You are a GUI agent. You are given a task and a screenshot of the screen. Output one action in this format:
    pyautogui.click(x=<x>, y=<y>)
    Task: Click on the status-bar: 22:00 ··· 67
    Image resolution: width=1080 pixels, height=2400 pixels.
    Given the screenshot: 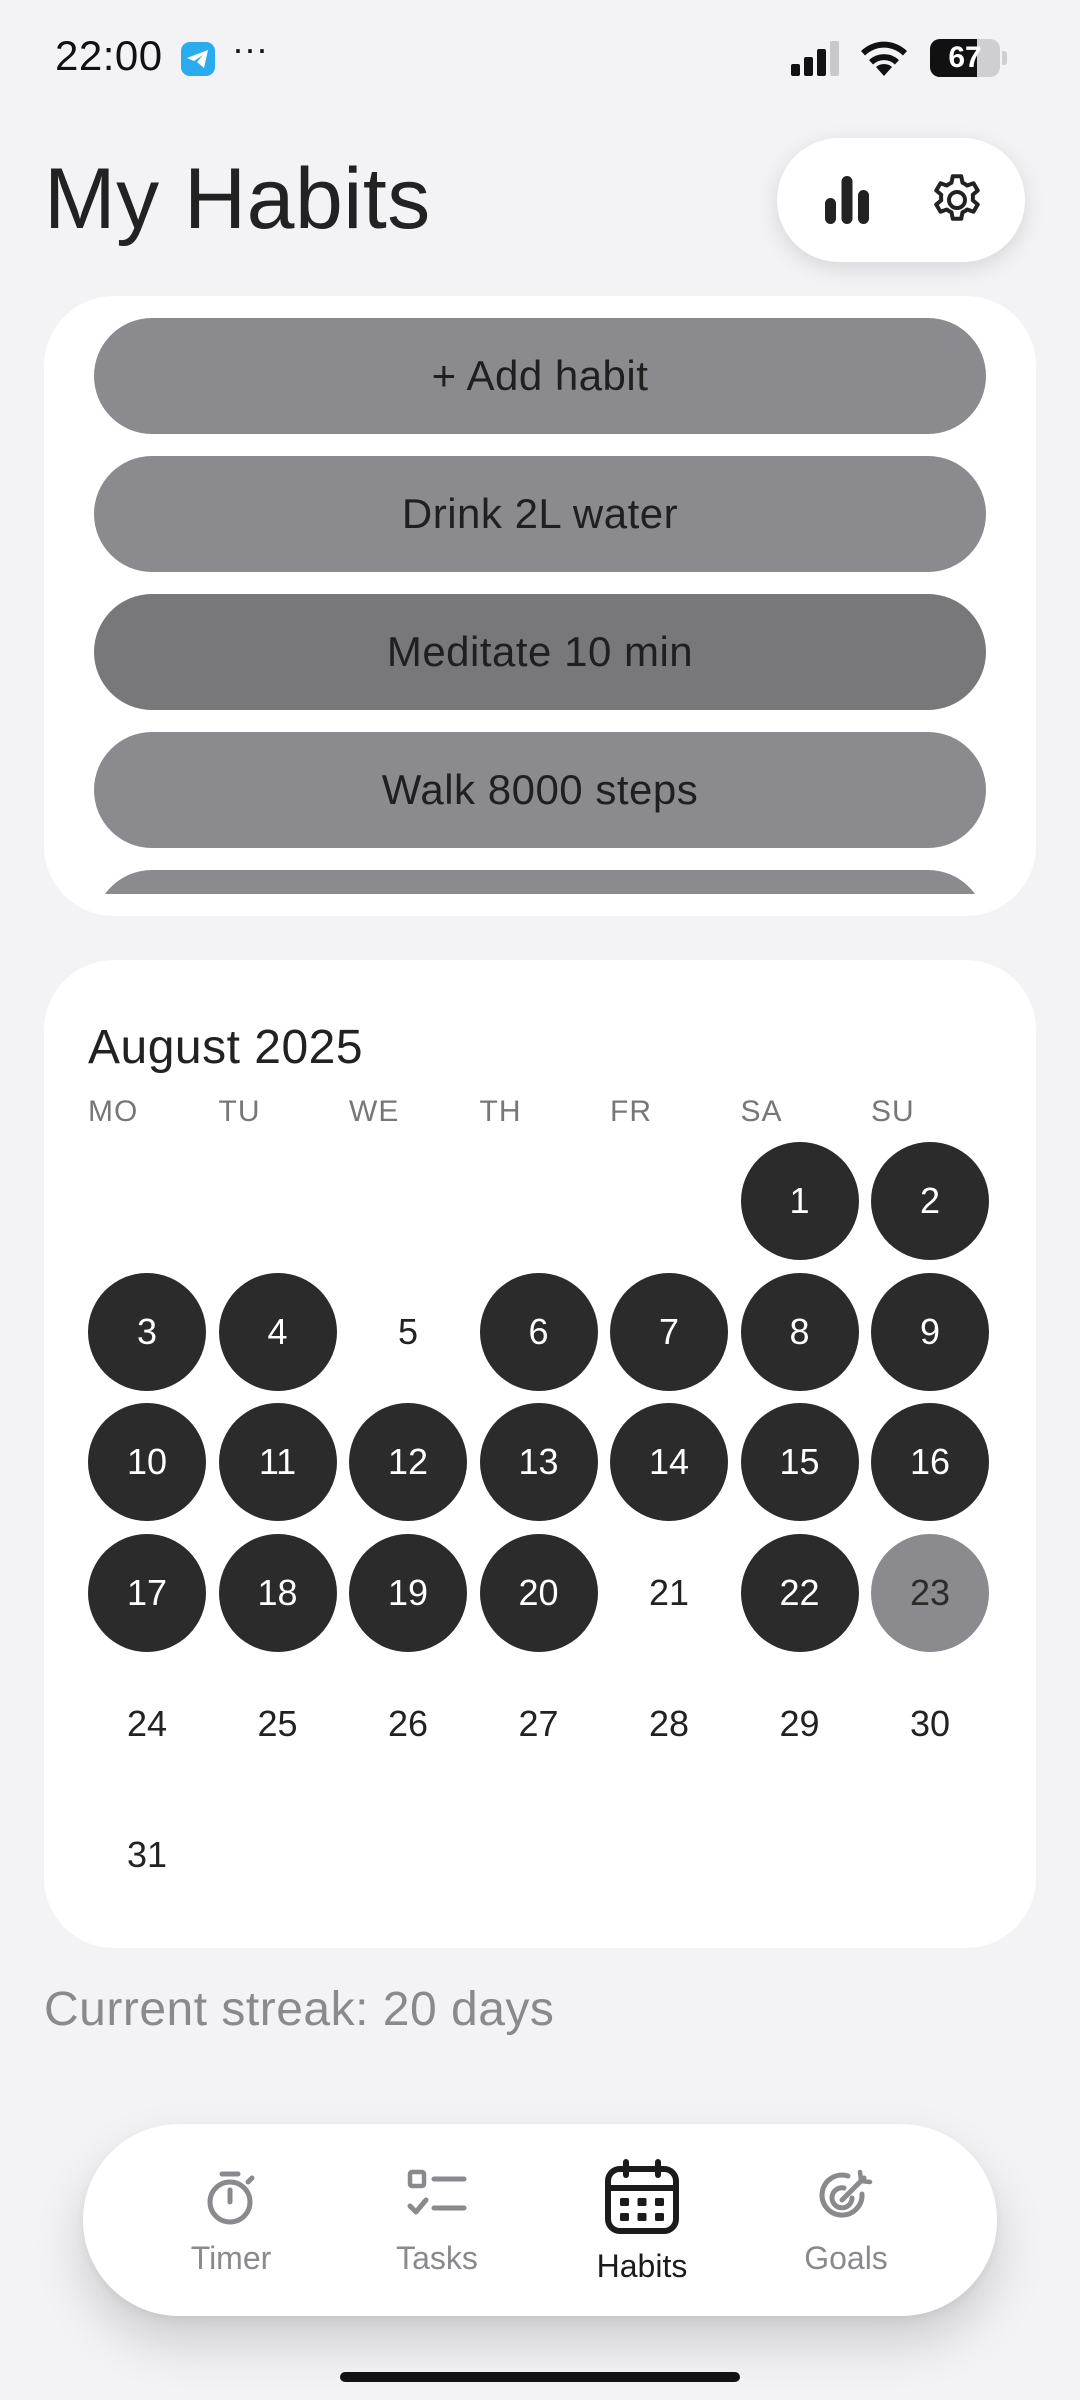 What is the action you would take?
    pyautogui.click(x=540, y=60)
    